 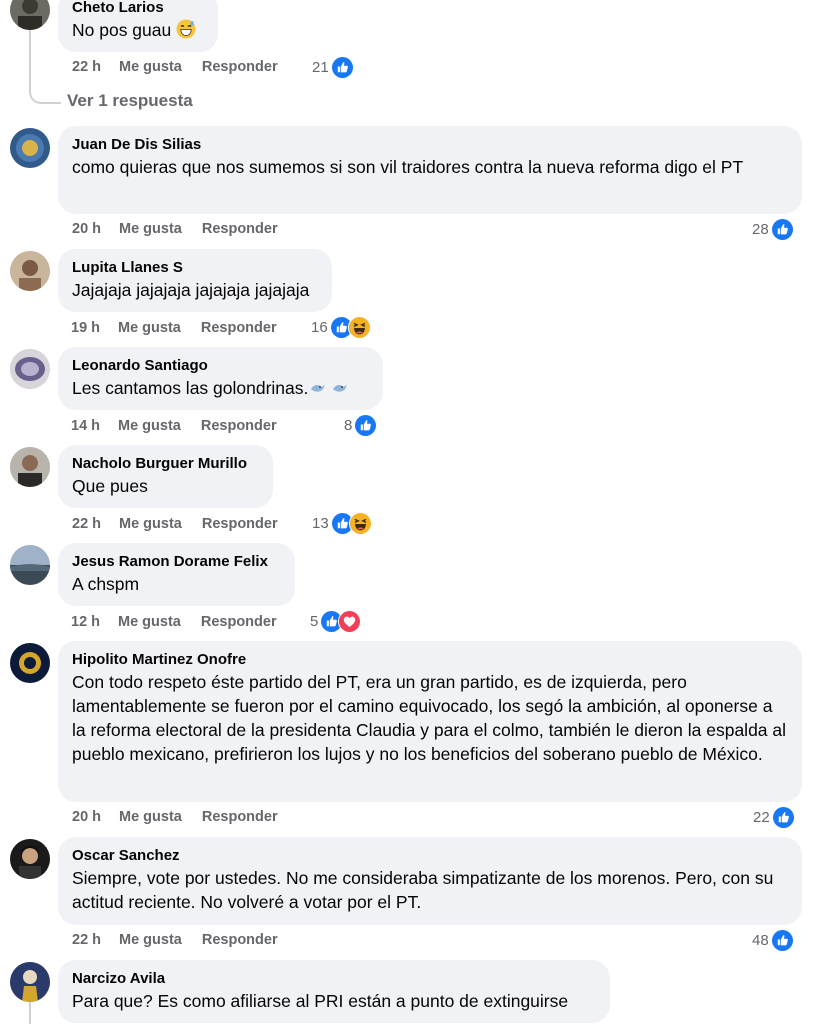 I want to click on reaction-count: 16, so click(x=319, y=327).